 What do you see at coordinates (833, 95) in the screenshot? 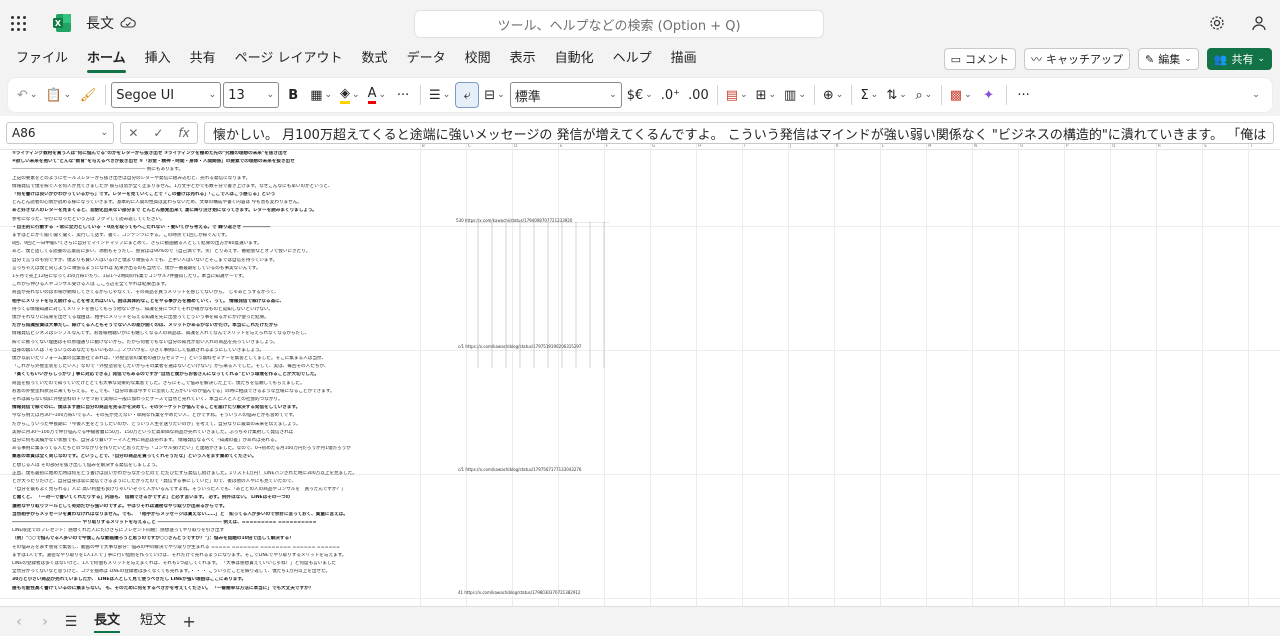
I see `insert-cells-button: ⊕ ⌄` at bounding box center [833, 95].